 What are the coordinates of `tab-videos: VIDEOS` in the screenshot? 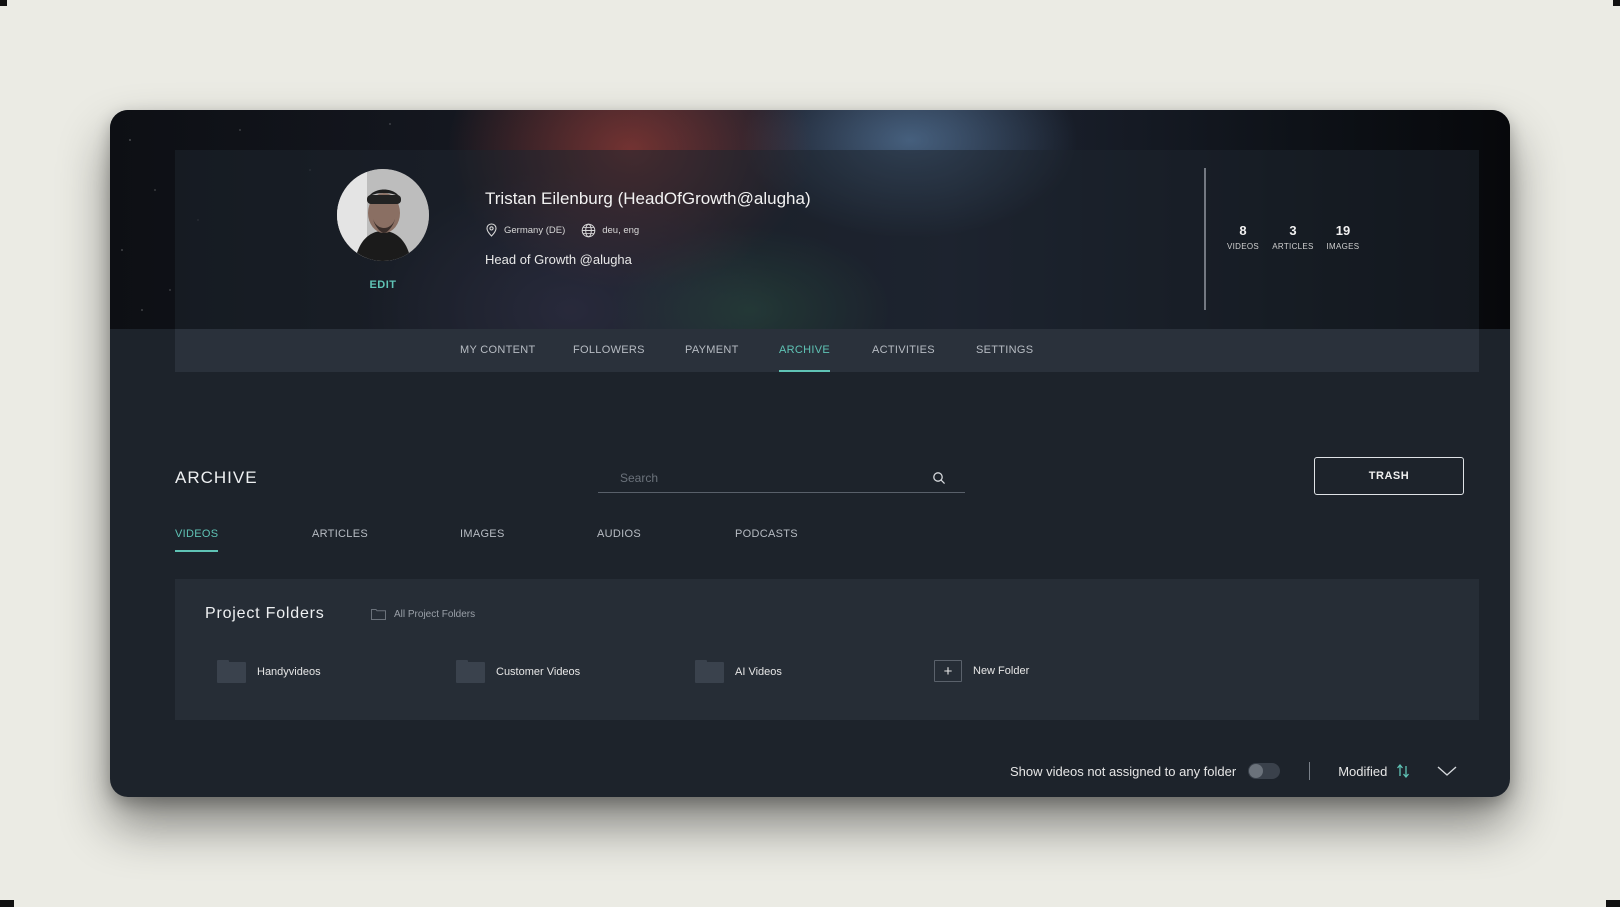 It's located at (197, 540).